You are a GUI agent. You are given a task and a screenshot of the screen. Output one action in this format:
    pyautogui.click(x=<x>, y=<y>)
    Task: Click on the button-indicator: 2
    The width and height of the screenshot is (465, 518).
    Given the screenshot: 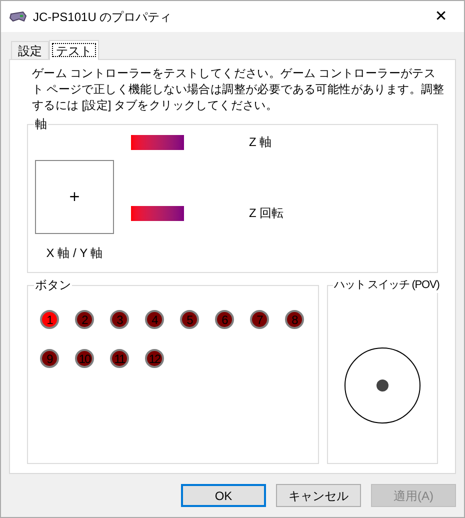 What is the action you would take?
    pyautogui.click(x=84, y=319)
    